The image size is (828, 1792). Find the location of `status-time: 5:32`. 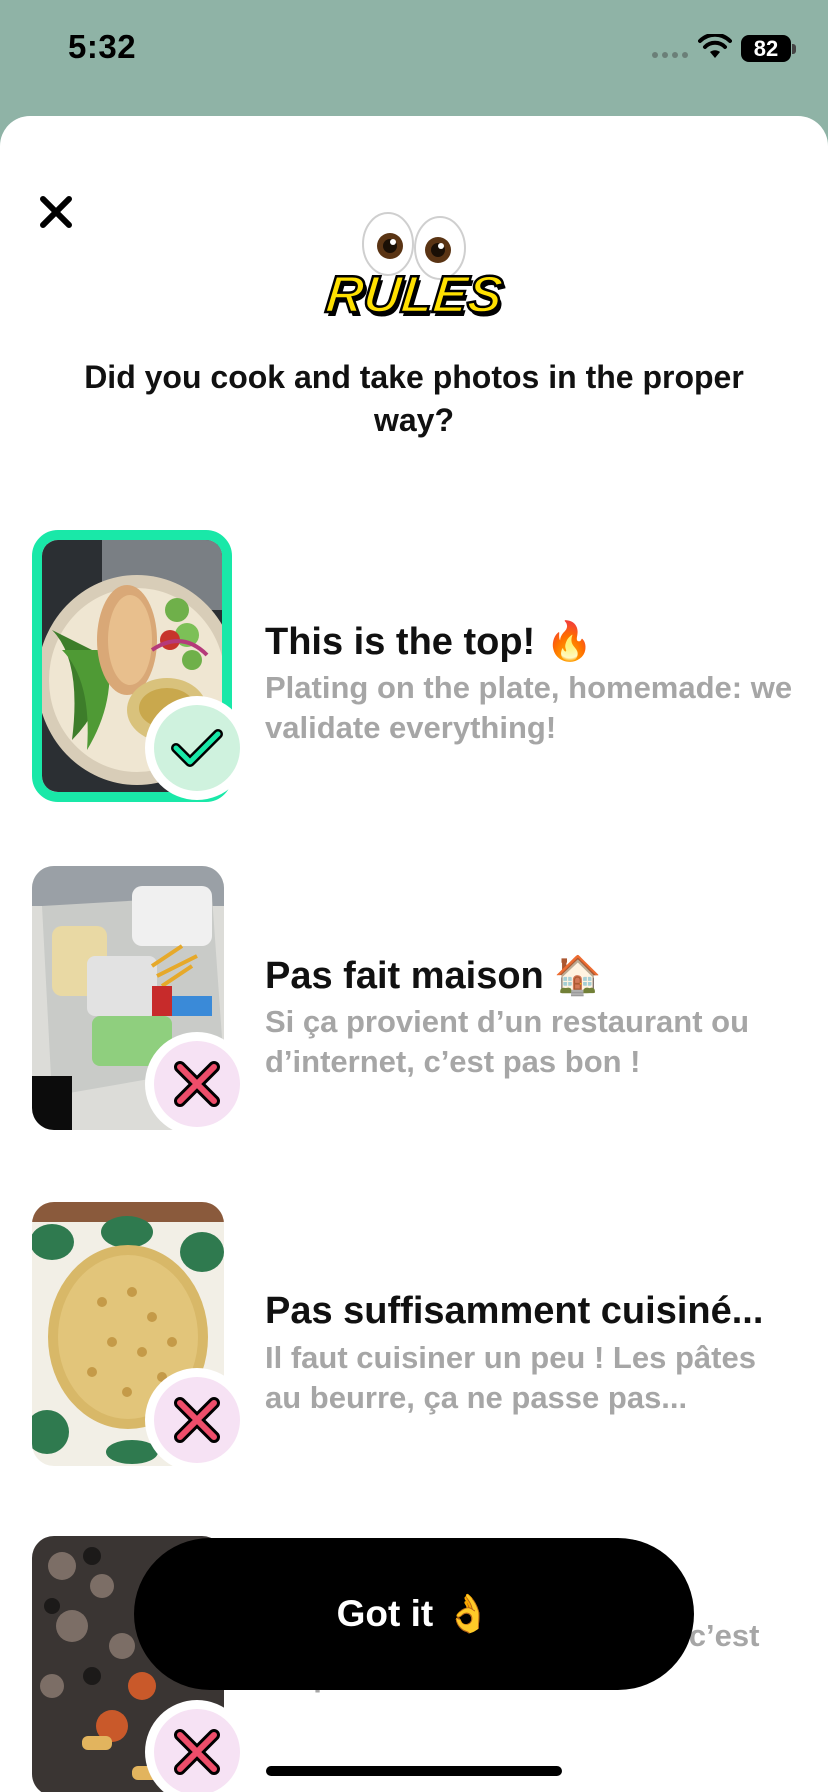

status-time: 5:32 is located at coordinates (102, 46).